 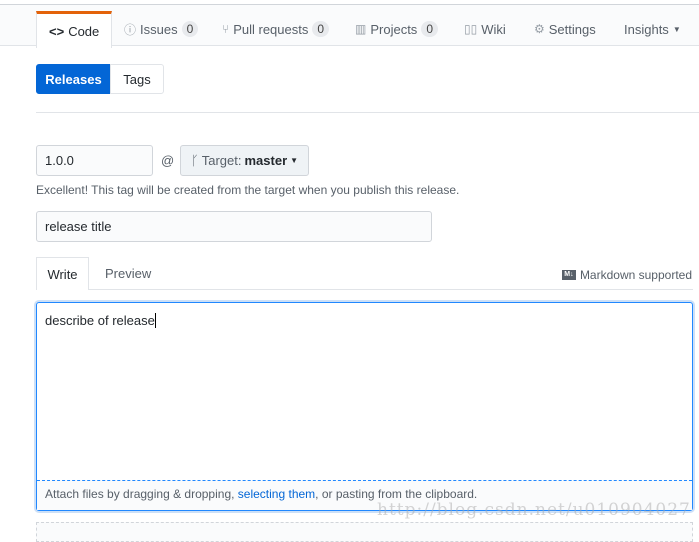 What do you see at coordinates (361, 29) in the screenshot?
I see `project-icon: ▥` at bounding box center [361, 29].